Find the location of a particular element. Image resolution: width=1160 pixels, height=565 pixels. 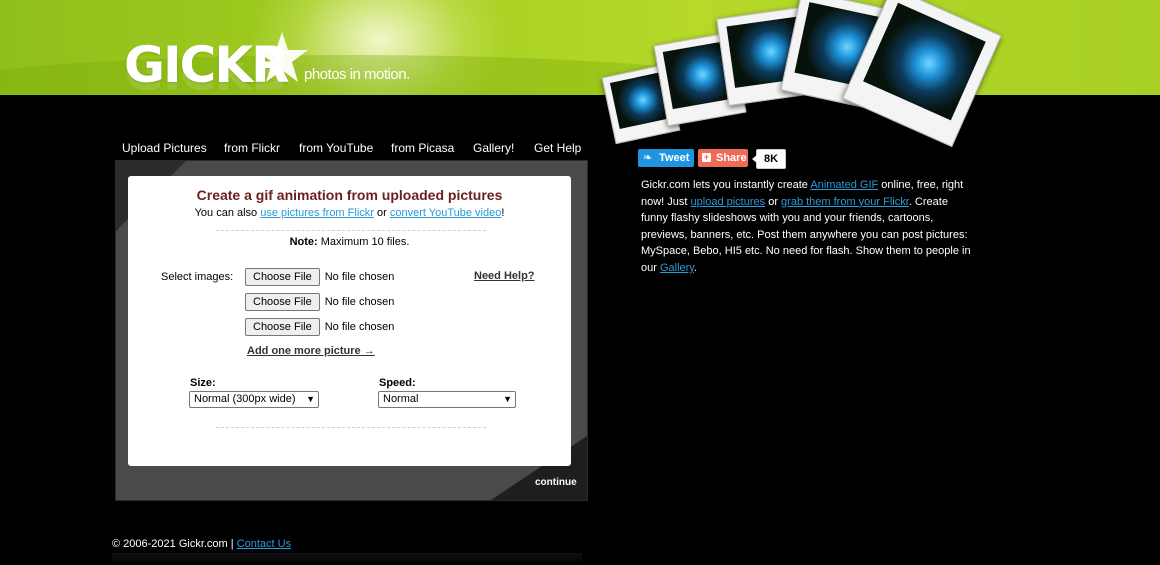

size-select: Normal (300px wide) ▼ is located at coordinates (254, 399).